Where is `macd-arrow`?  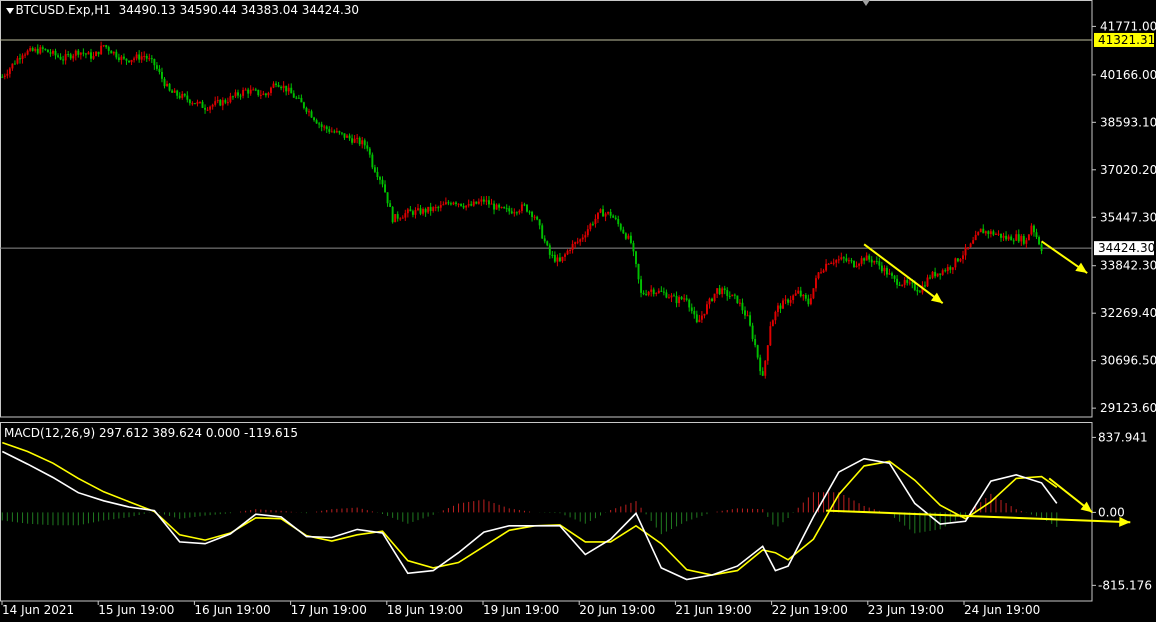
macd-arrow is located at coordinates (1070, 495).